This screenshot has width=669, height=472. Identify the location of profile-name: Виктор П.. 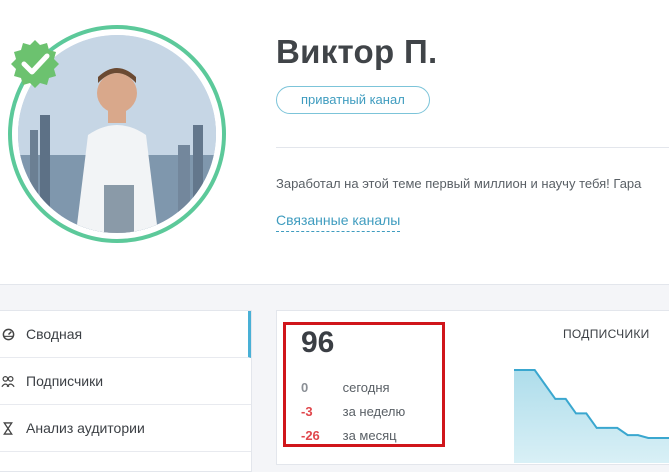
(357, 51).